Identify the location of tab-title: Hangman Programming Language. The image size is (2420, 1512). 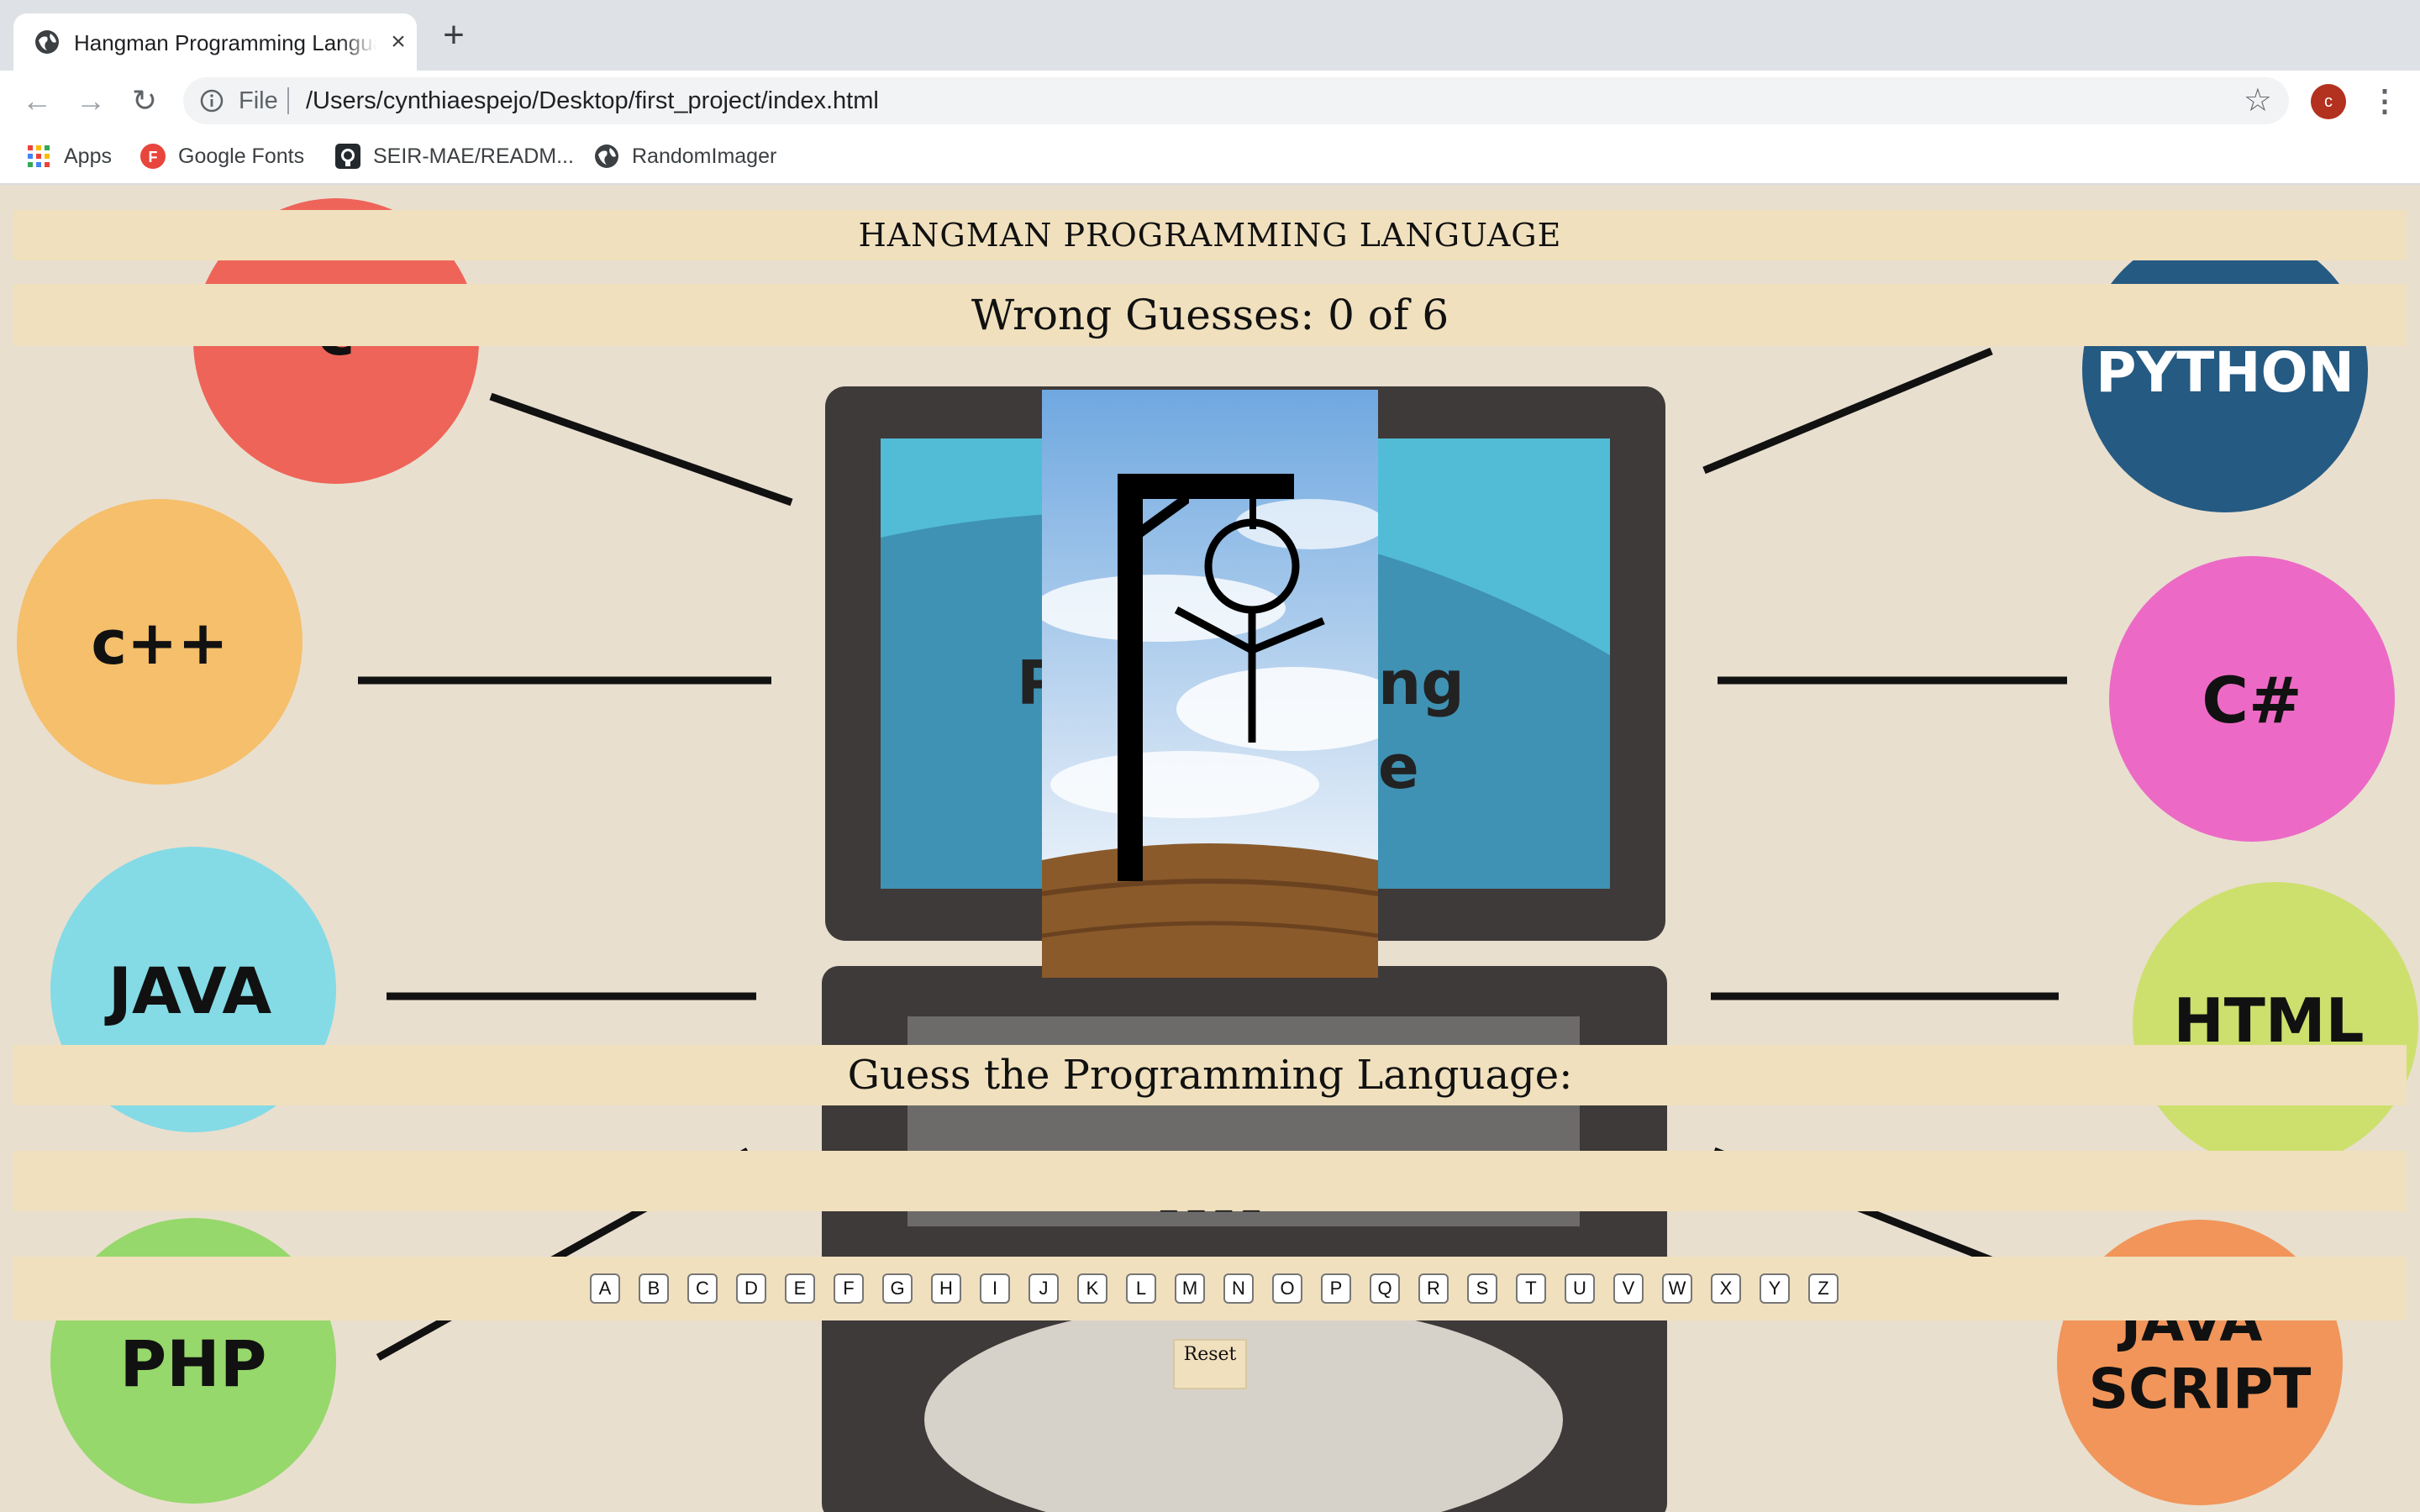
(225, 42).